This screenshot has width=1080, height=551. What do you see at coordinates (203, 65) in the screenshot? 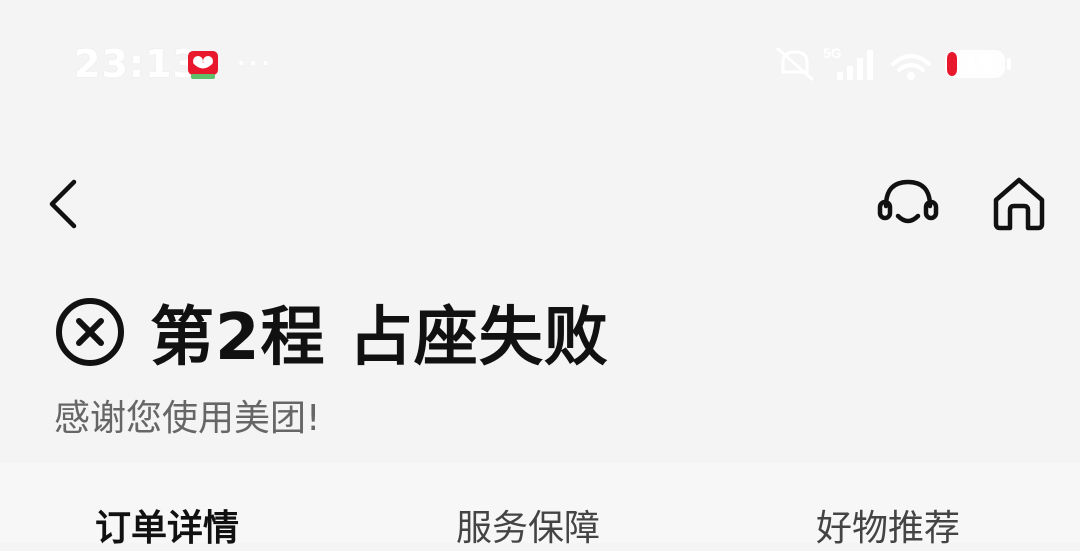
I see `app-notification-icon` at bounding box center [203, 65].